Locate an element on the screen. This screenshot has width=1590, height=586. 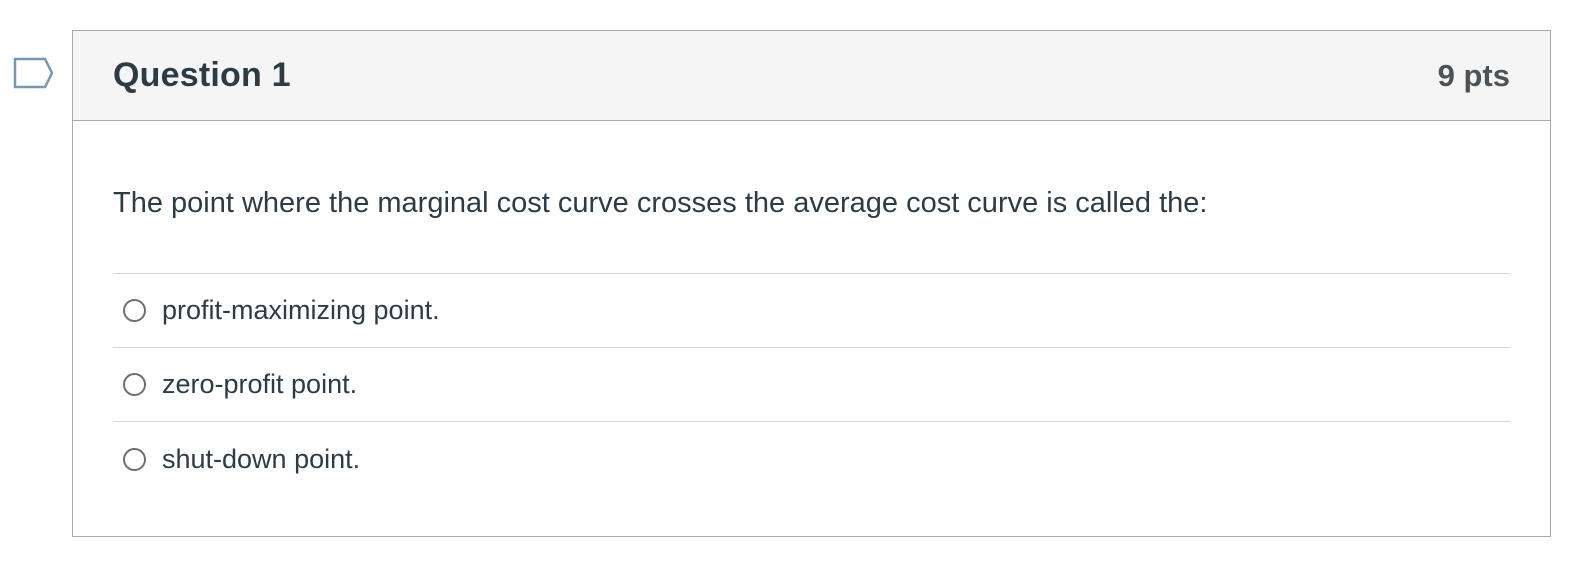
flag-question-icon is located at coordinates (34, 73).